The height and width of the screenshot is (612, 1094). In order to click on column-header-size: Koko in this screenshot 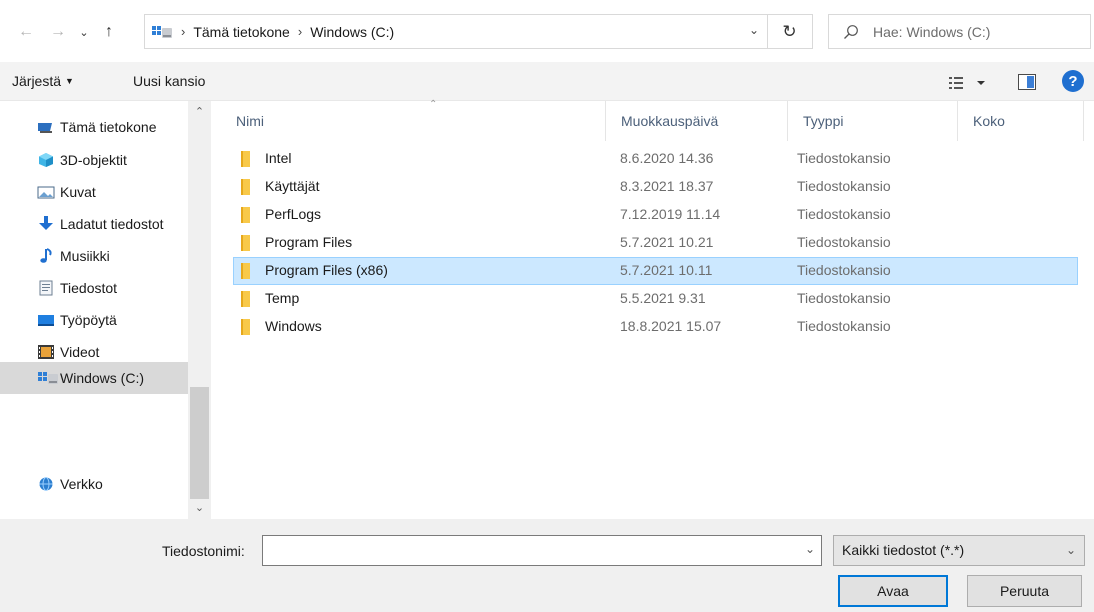, I will do `click(1021, 121)`.